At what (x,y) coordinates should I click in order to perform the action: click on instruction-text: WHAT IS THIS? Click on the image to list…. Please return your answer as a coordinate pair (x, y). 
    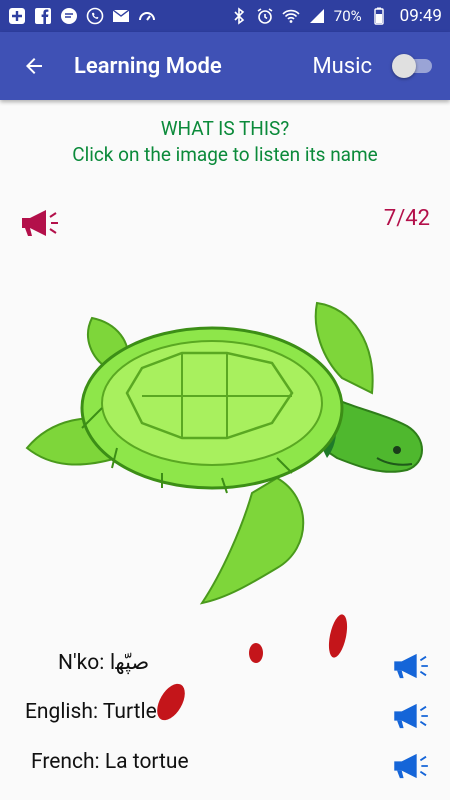
    Looking at the image, I should click on (225, 142).